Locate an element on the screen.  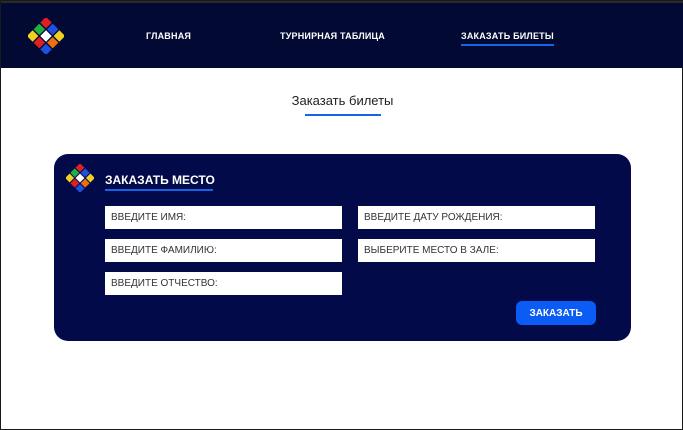
nav-order-tickets-label: ЗАКАЗАТЬ БИЛЕТЫ is located at coordinates (507, 36).